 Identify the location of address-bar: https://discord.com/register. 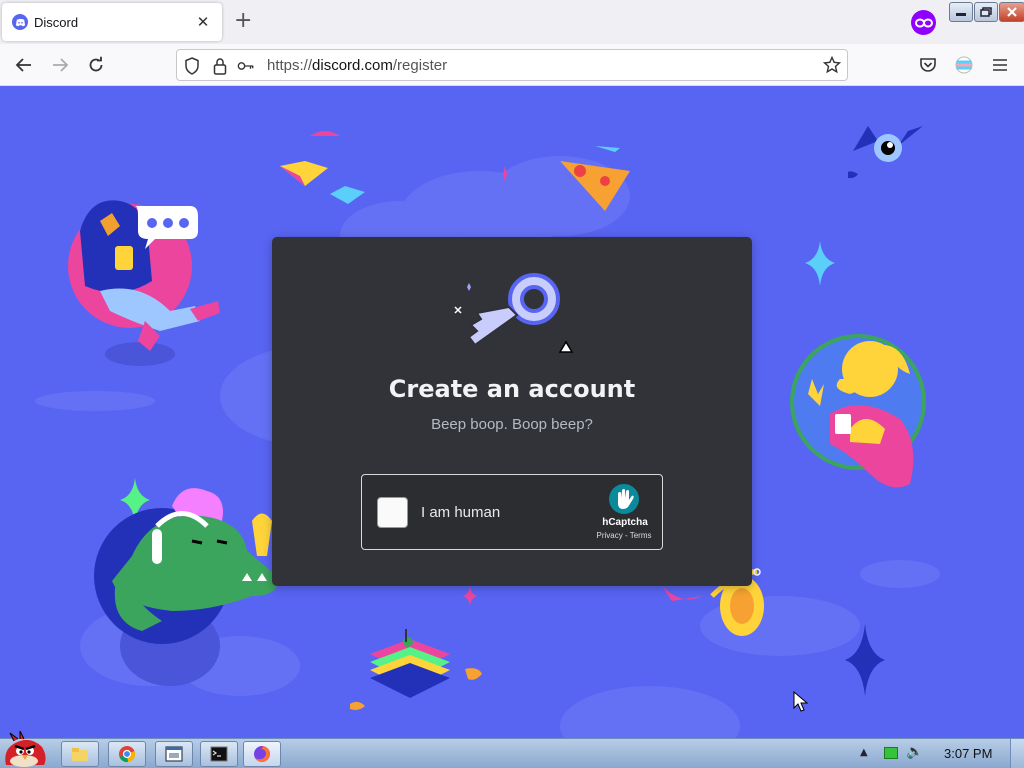
(512, 65).